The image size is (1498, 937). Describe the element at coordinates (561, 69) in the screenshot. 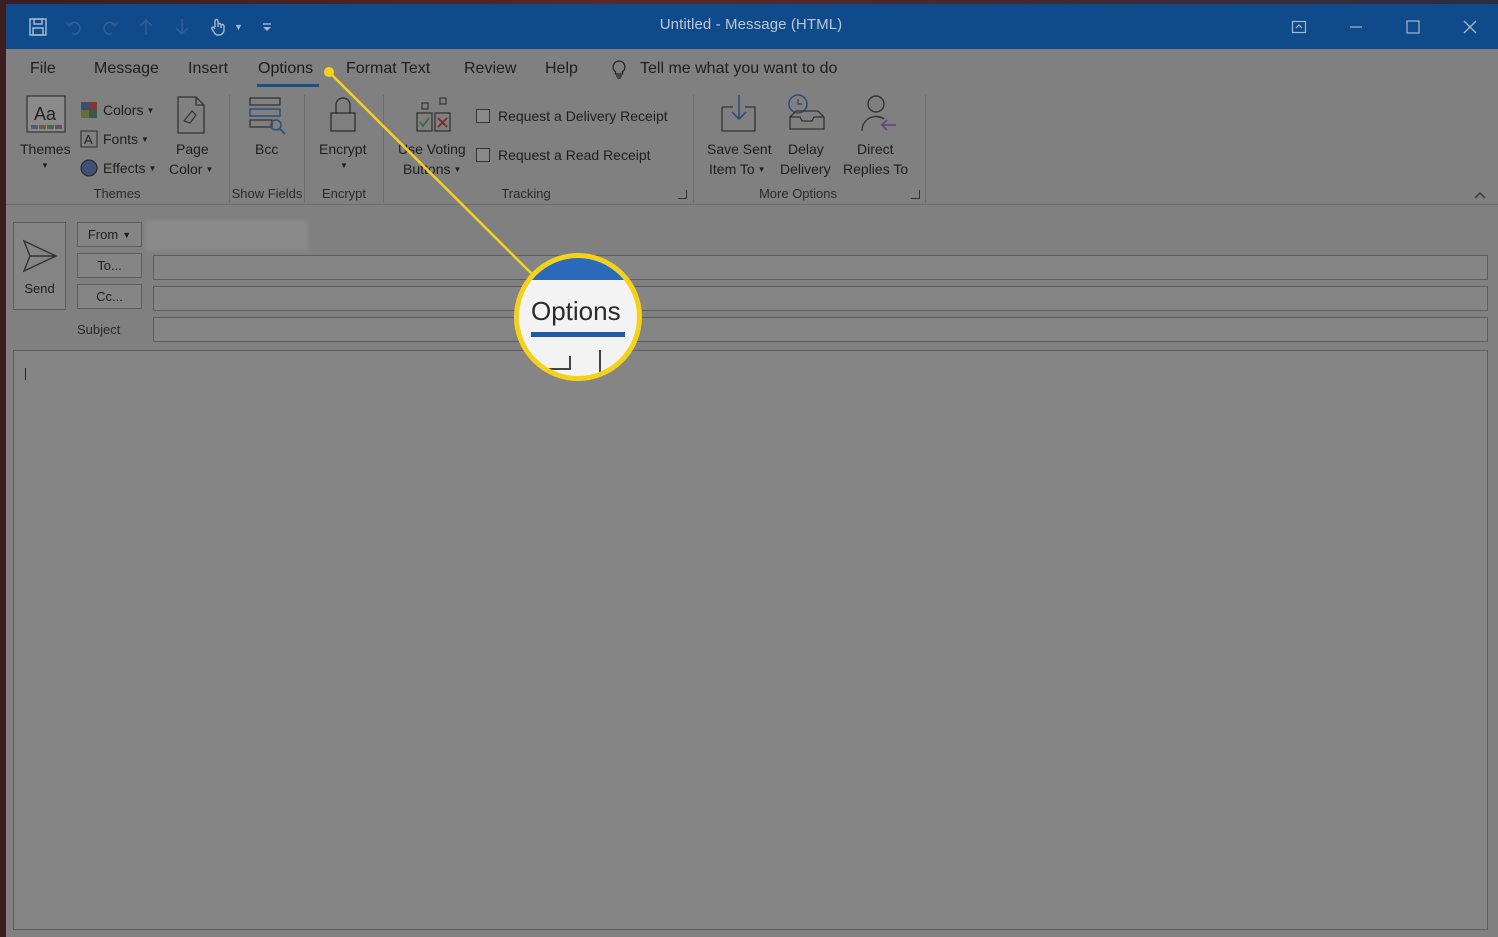

I see `tab-help: Help` at that location.